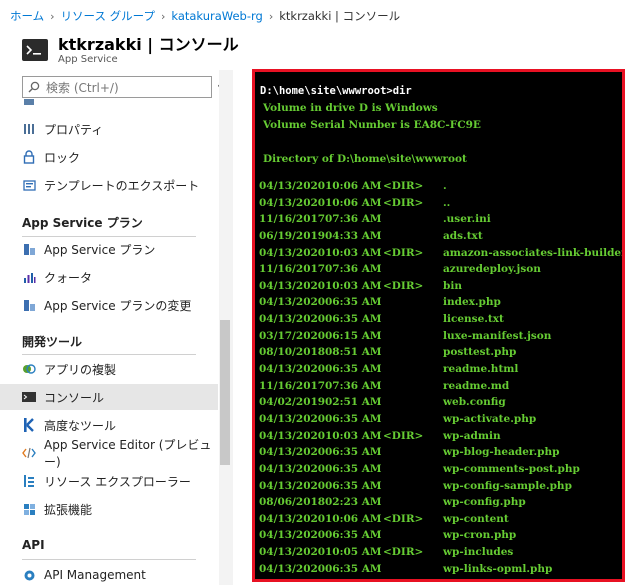  What do you see at coordinates (34, 87) in the screenshot?
I see `search-icon` at bounding box center [34, 87].